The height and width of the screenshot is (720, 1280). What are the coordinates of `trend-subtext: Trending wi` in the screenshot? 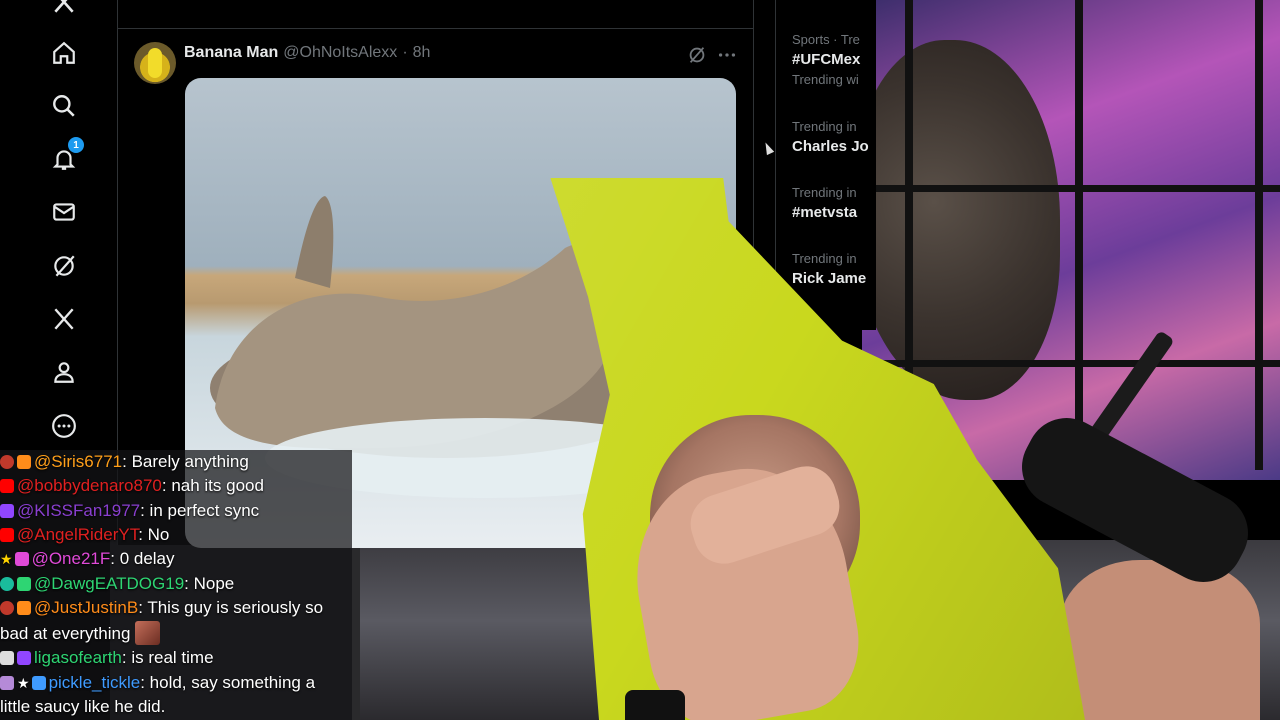 It's located at (825, 79).